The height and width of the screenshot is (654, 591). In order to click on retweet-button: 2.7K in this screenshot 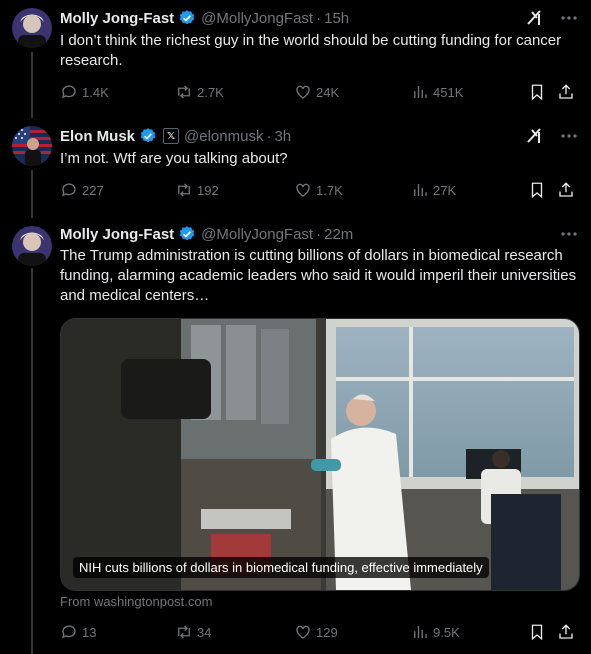, I will do `click(199, 92)`.